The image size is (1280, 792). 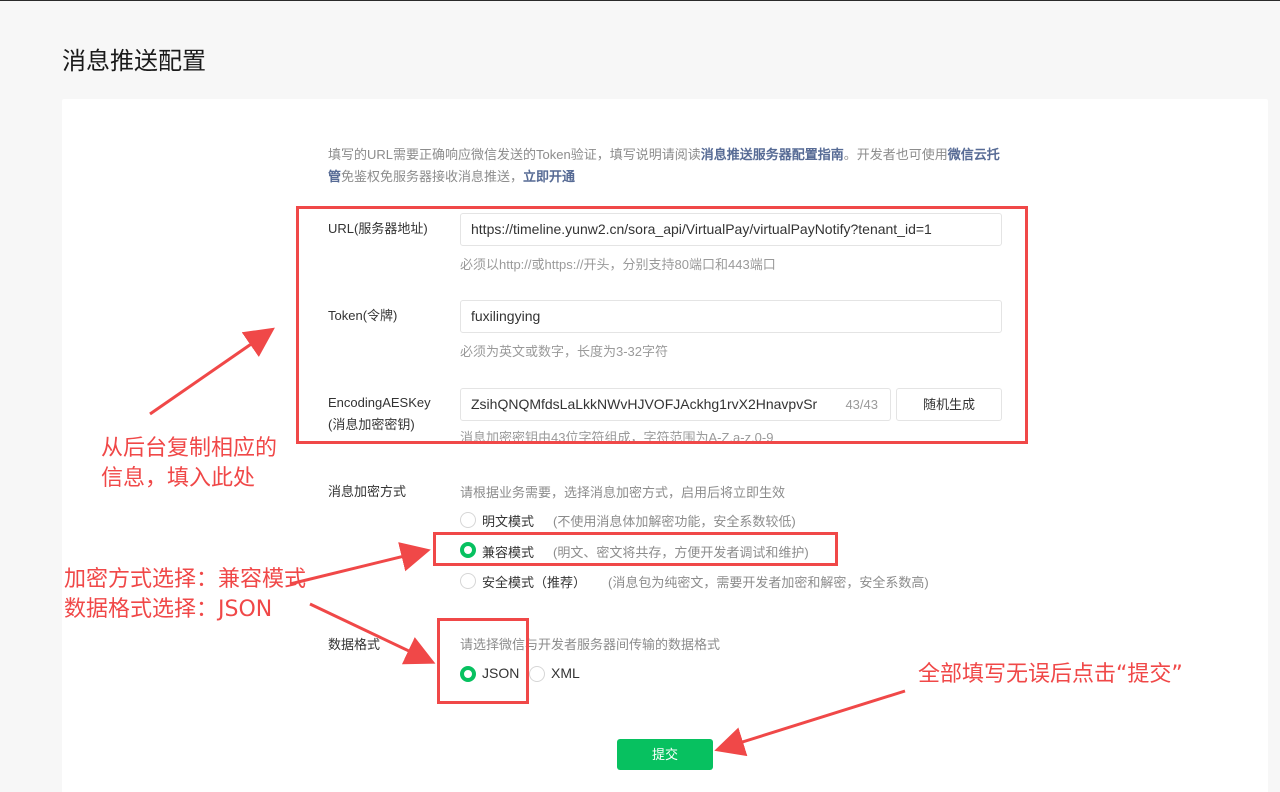 I want to click on radio-xml-label: XML, so click(x=565, y=673).